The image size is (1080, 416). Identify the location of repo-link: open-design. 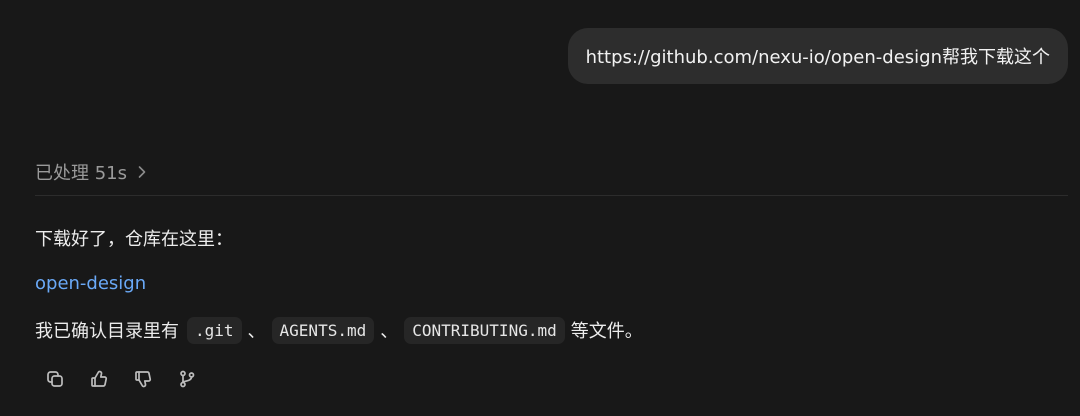
(90, 284).